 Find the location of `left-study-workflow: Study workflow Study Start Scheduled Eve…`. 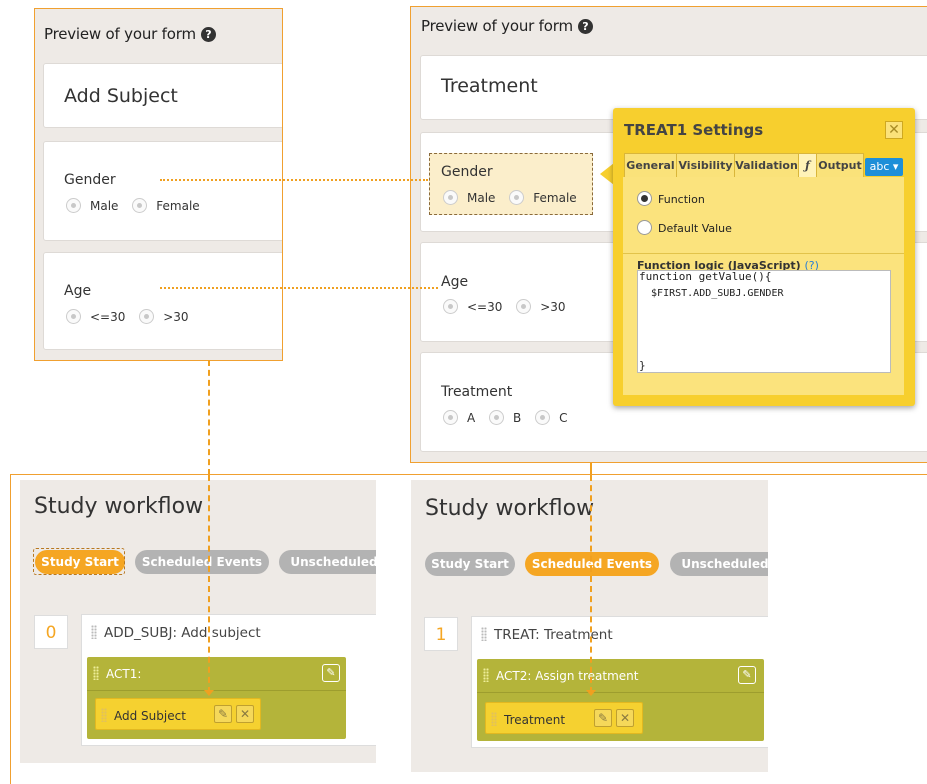

left-study-workflow: Study workflow Study Start Scheduled Eve… is located at coordinates (198, 621).